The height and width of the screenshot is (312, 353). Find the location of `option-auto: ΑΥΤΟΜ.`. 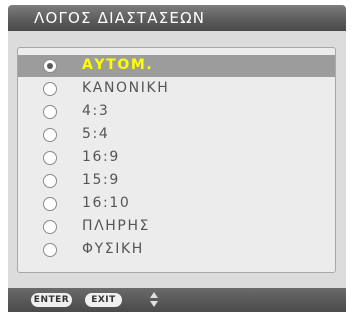

option-auto: ΑΥΤΟΜ. is located at coordinates (176, 66).